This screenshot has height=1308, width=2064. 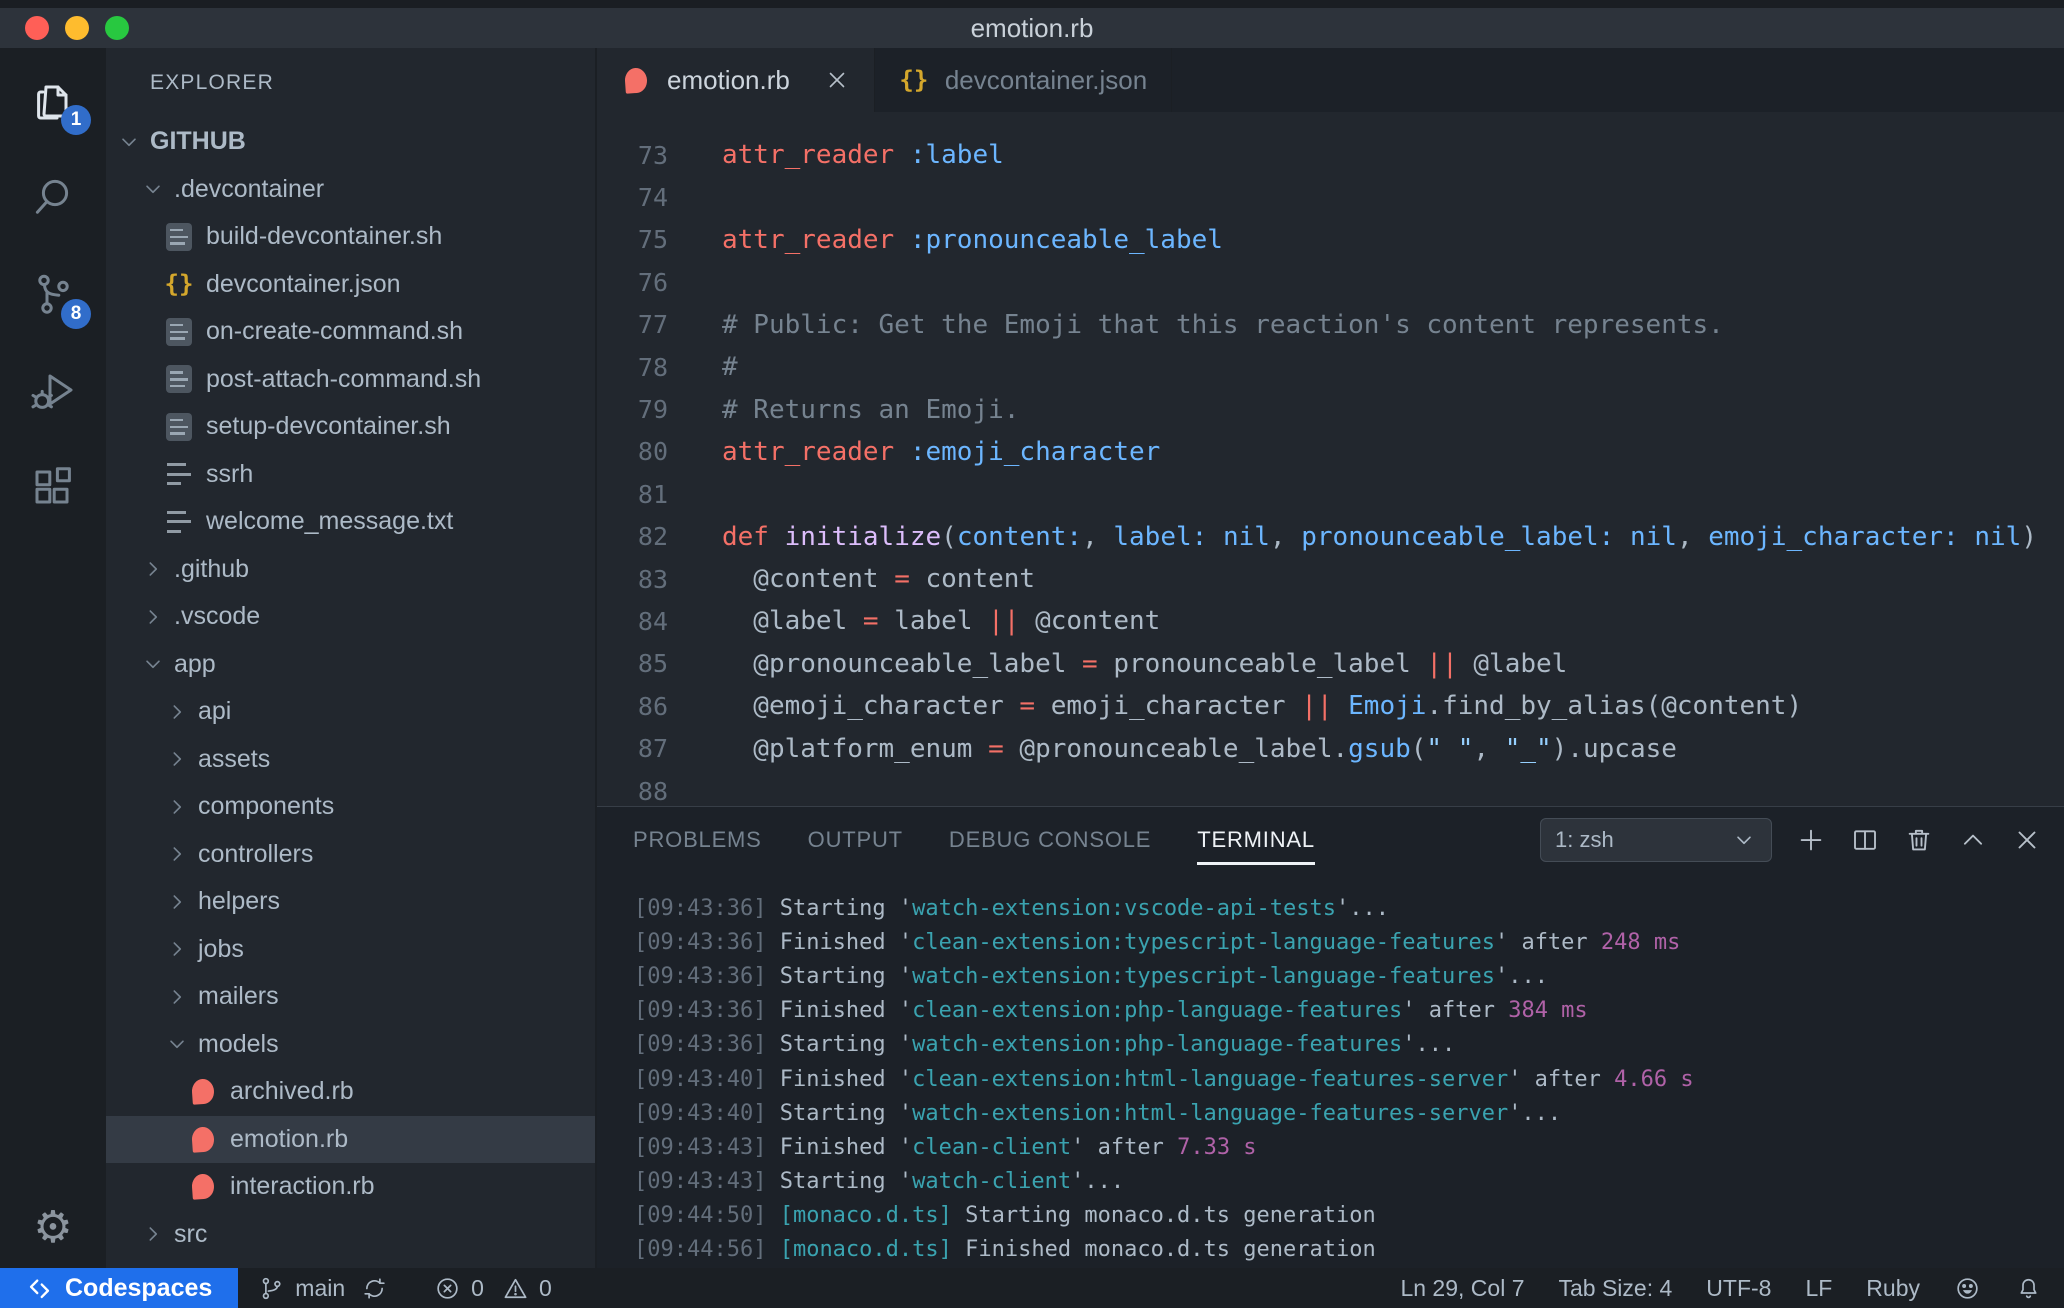 I want to click on activity-search-button, so click(x=53, y=197).